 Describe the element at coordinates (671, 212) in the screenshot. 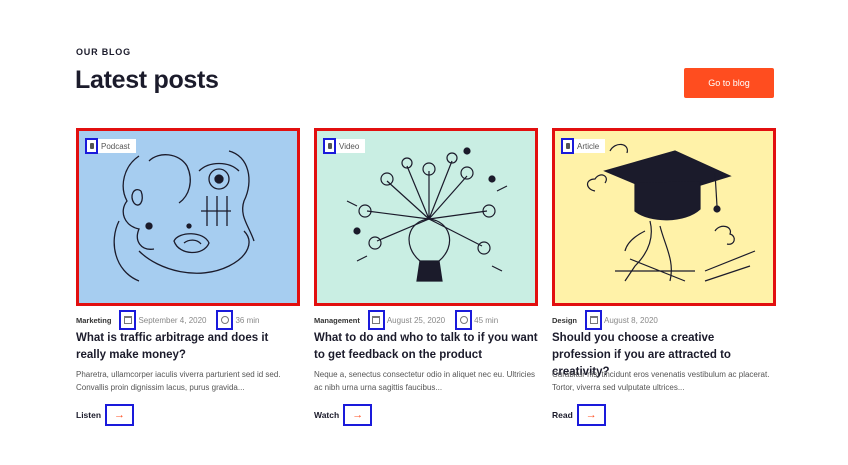

I see `article-illustration` at that location.